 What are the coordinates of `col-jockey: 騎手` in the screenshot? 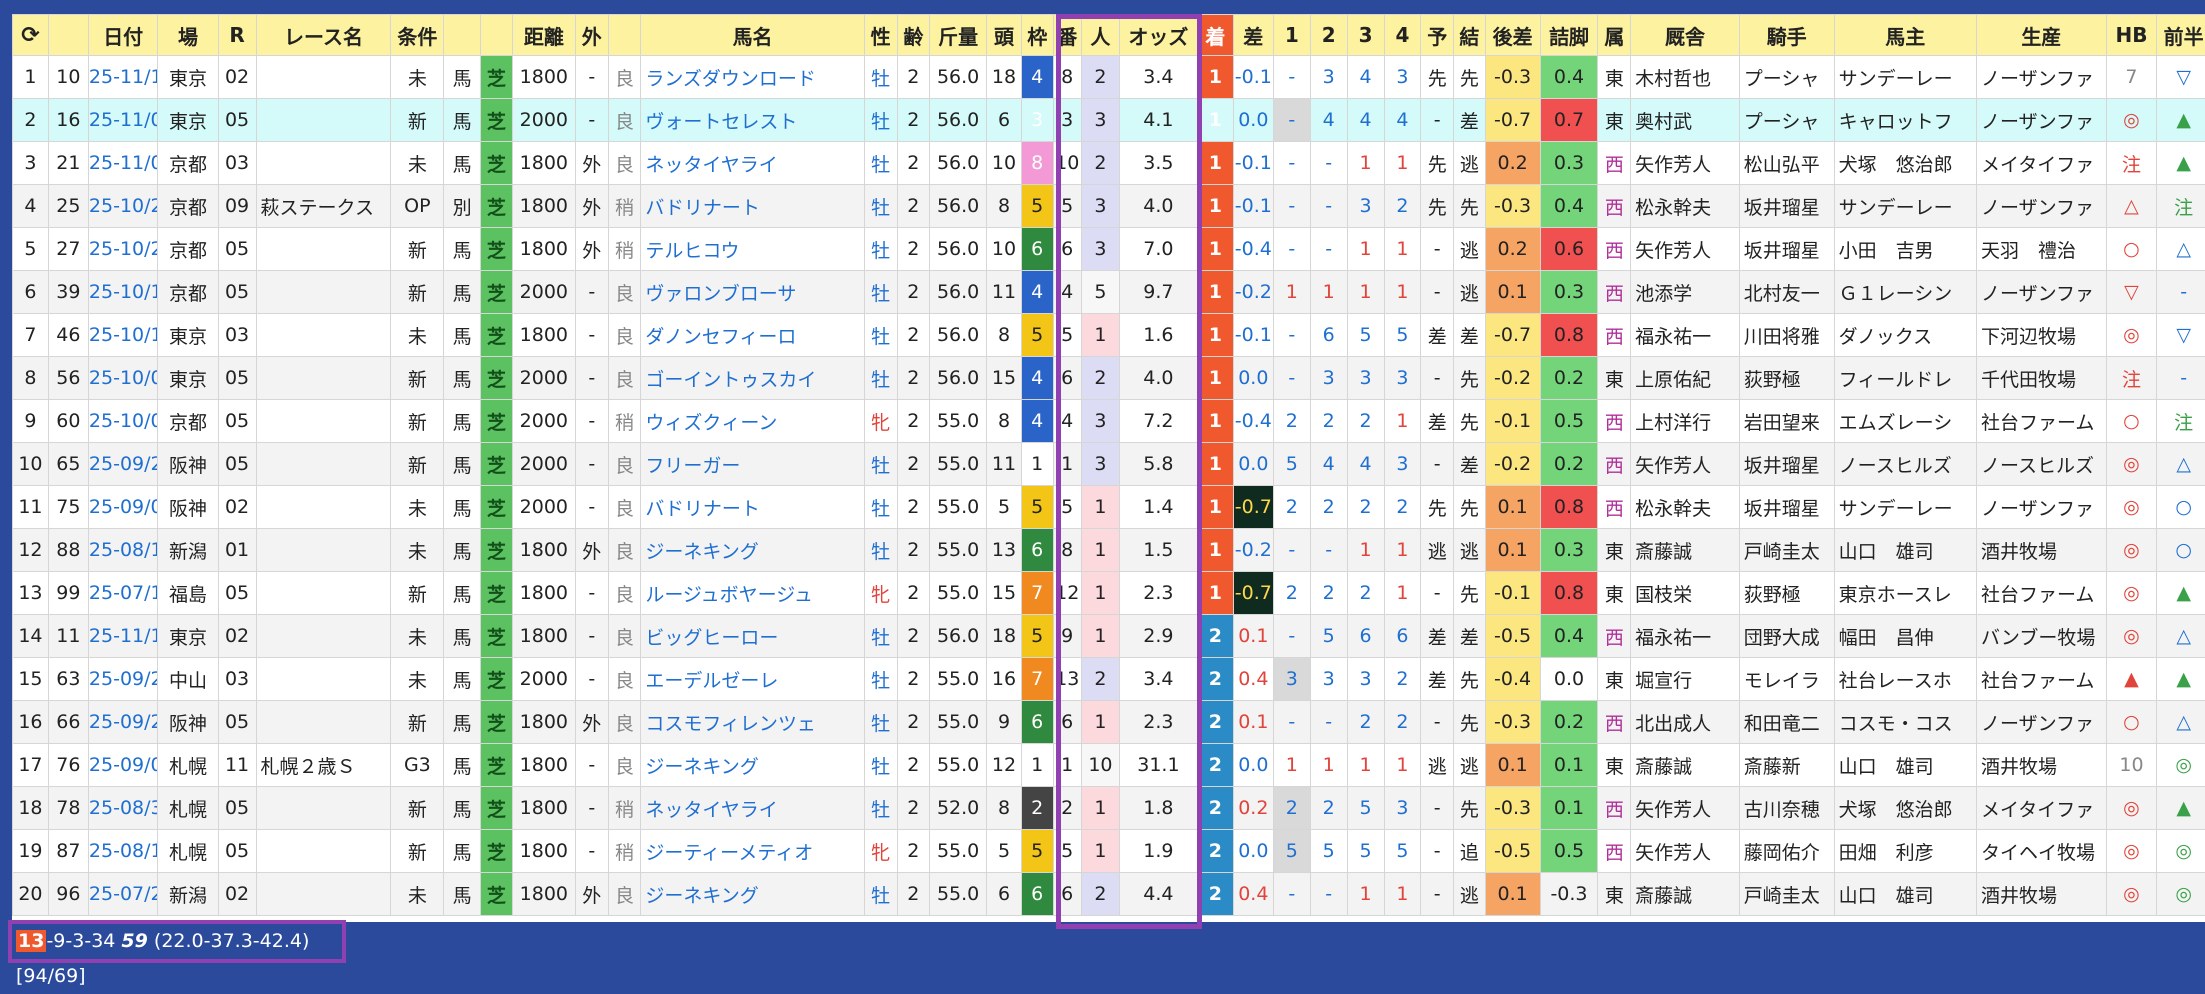 It's located at (1786, 35).